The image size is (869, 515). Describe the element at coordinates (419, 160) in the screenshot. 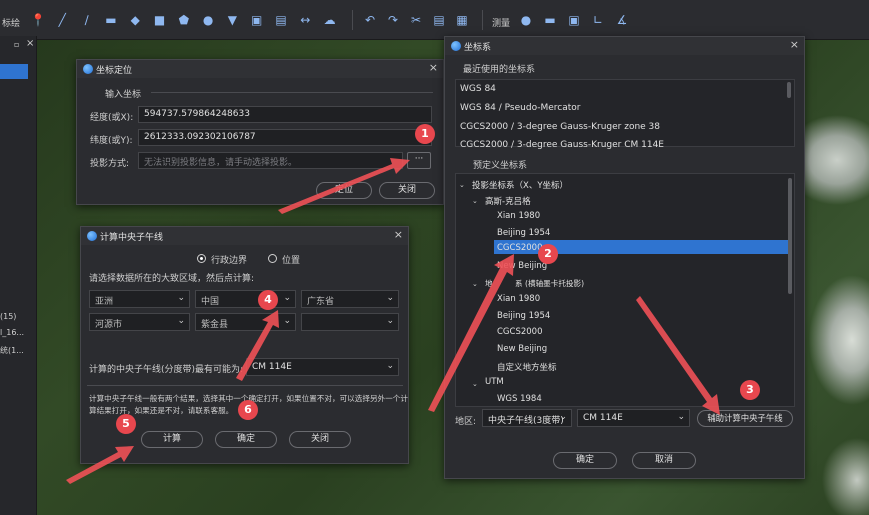

I see `projection-browse-button: ···` at that location.